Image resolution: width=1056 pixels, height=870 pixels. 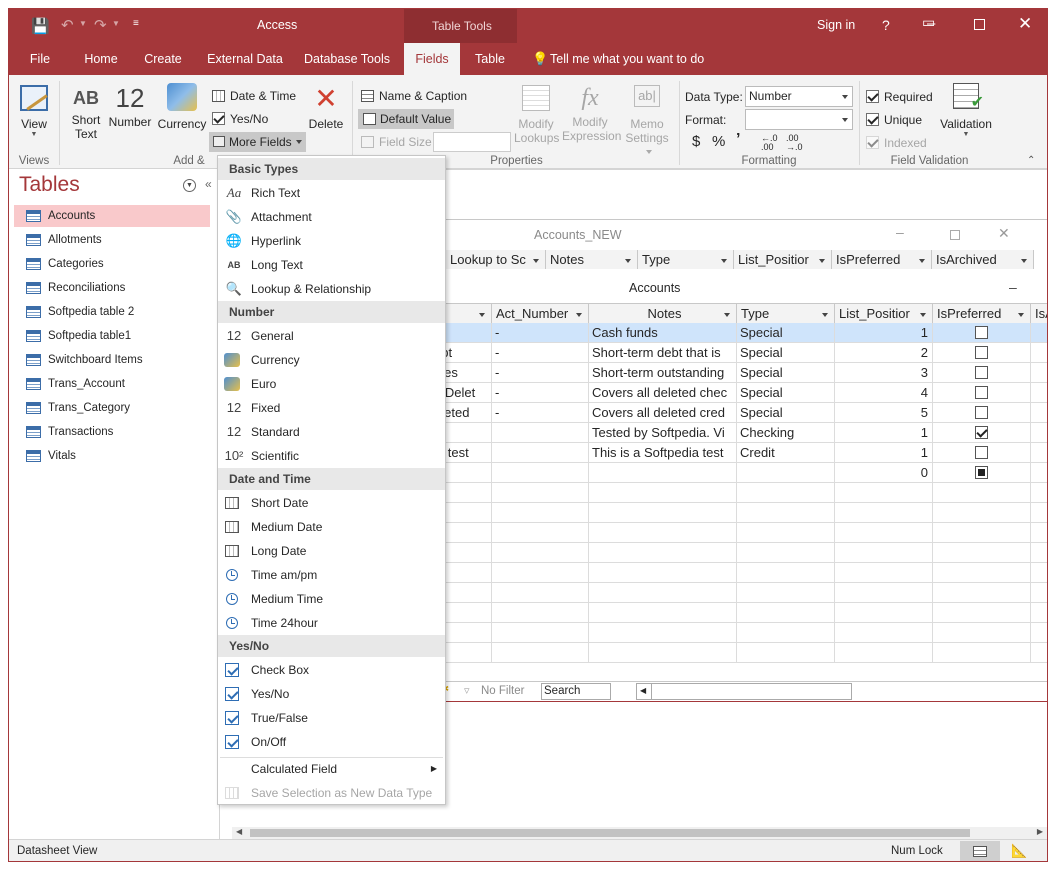 I want to click on nav-item-vitals: Vitals, so click(x=112, y=456).